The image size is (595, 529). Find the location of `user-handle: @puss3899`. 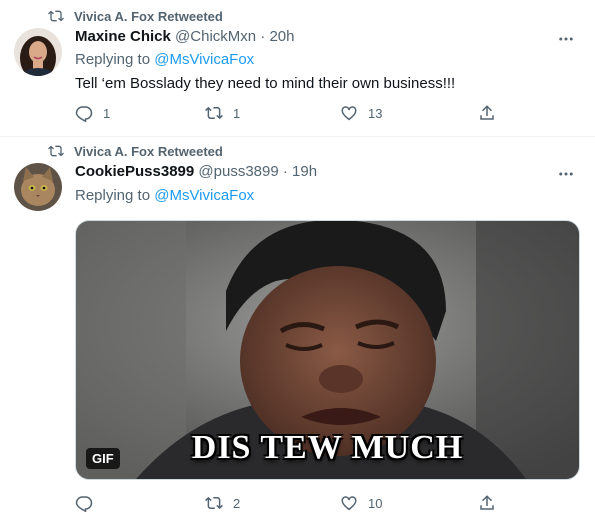

user-handle: @puss3899 is located at coordinates (238, 171).